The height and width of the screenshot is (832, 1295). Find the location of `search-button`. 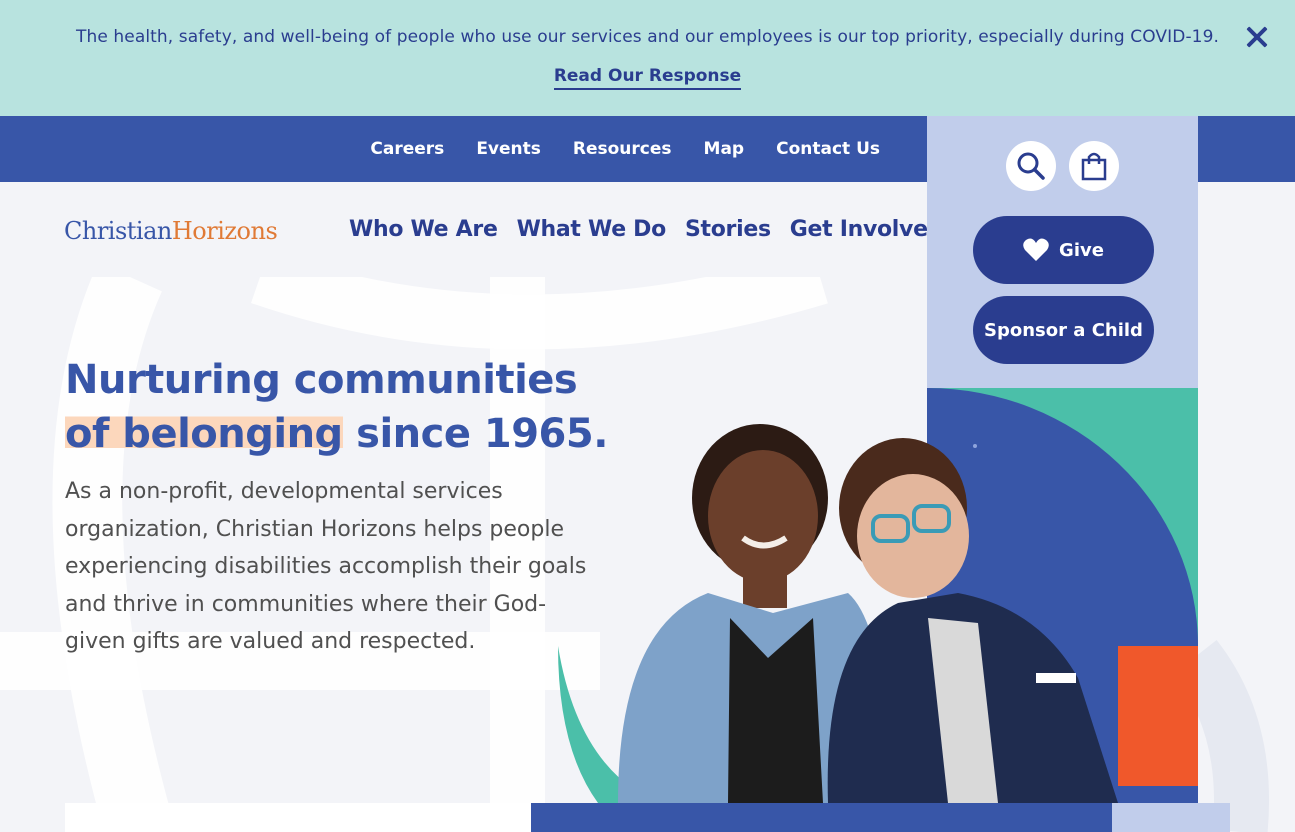

search-button is located at coordinates (1031, 166).